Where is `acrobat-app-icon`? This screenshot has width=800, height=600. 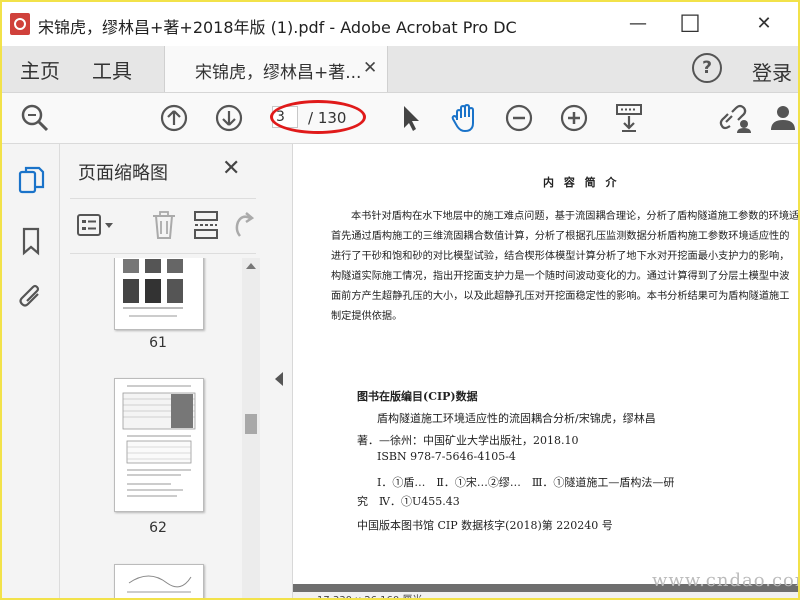
acrobat-app-icon is located at coordinates (20, 24).